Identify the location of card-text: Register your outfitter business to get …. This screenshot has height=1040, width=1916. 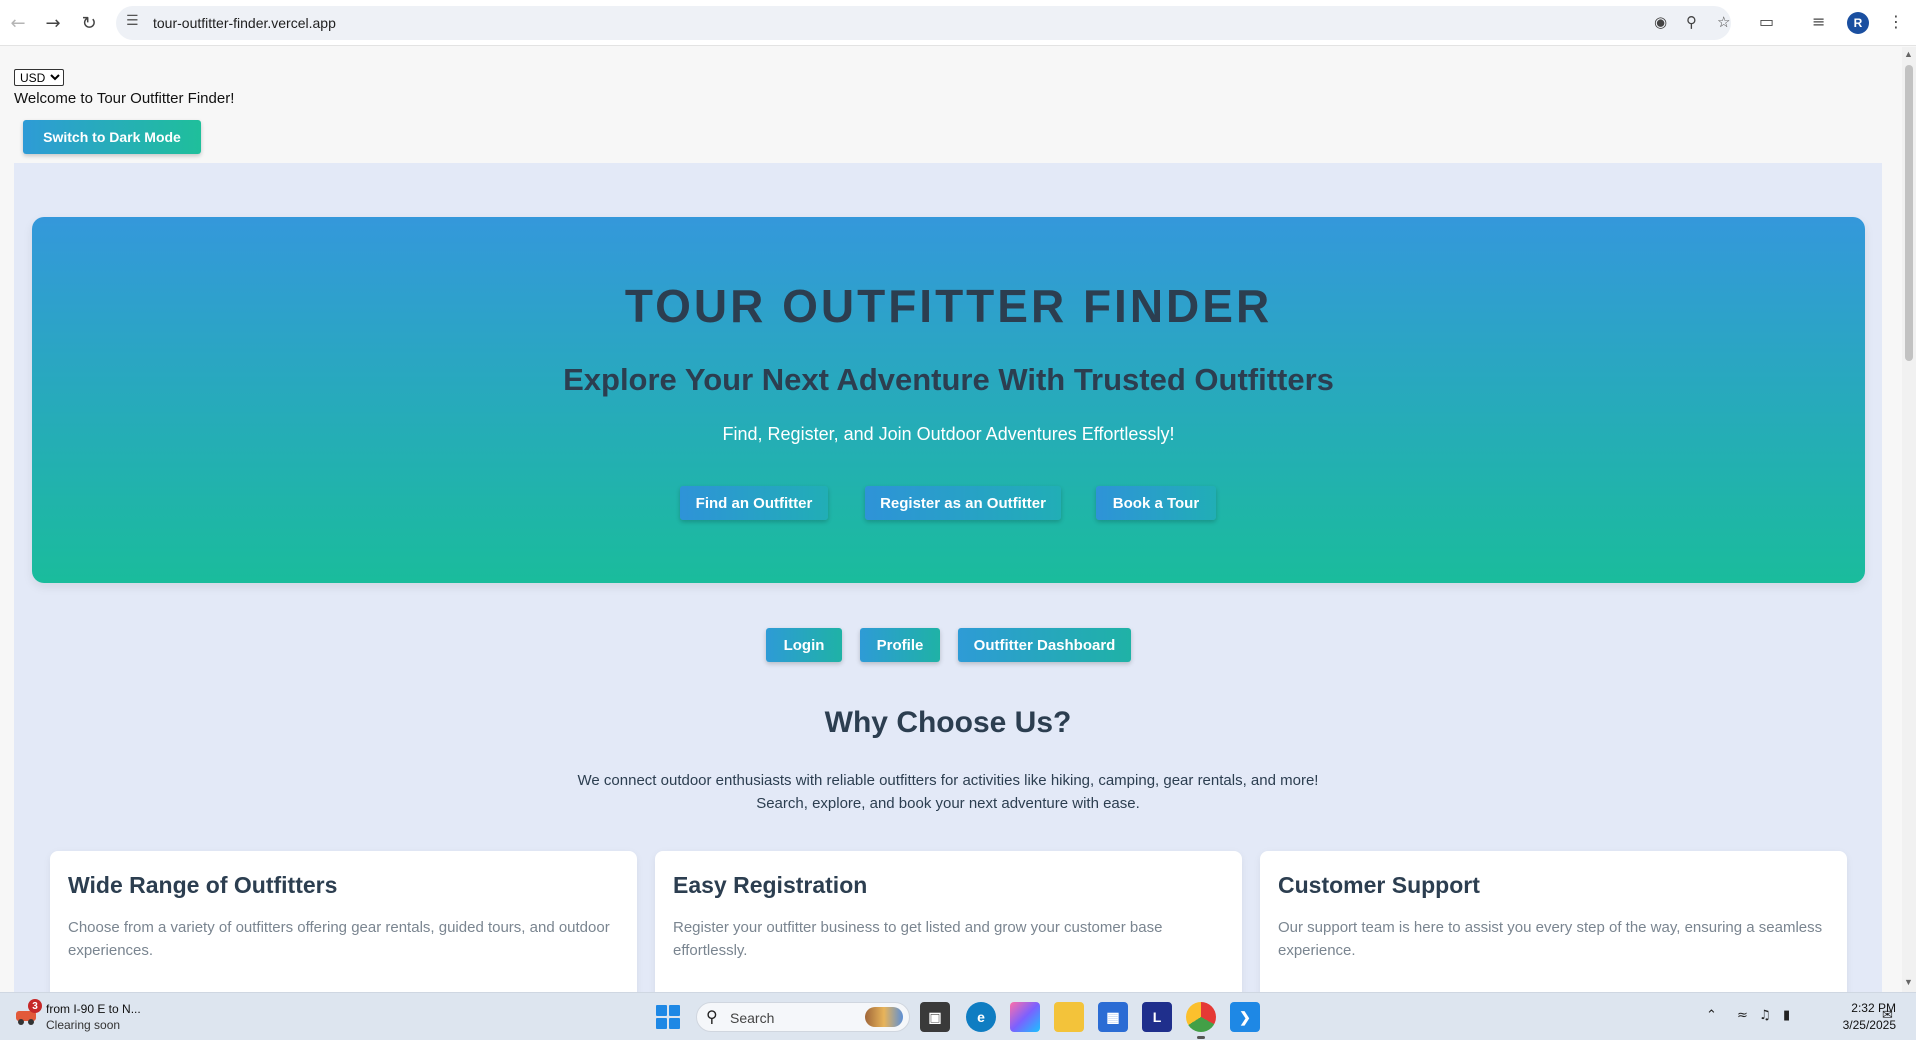
(918, 939).